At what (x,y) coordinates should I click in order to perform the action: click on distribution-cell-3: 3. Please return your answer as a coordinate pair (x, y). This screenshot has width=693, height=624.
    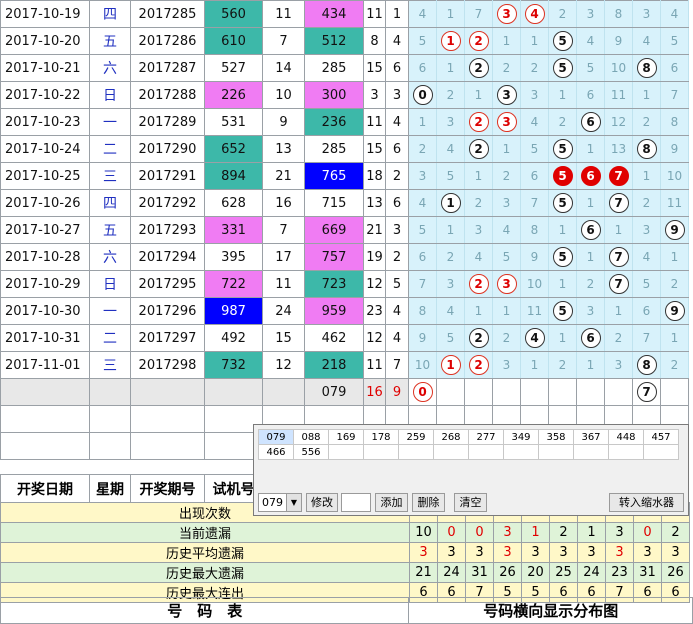
    Looking at the image, I should click on (506, 14).